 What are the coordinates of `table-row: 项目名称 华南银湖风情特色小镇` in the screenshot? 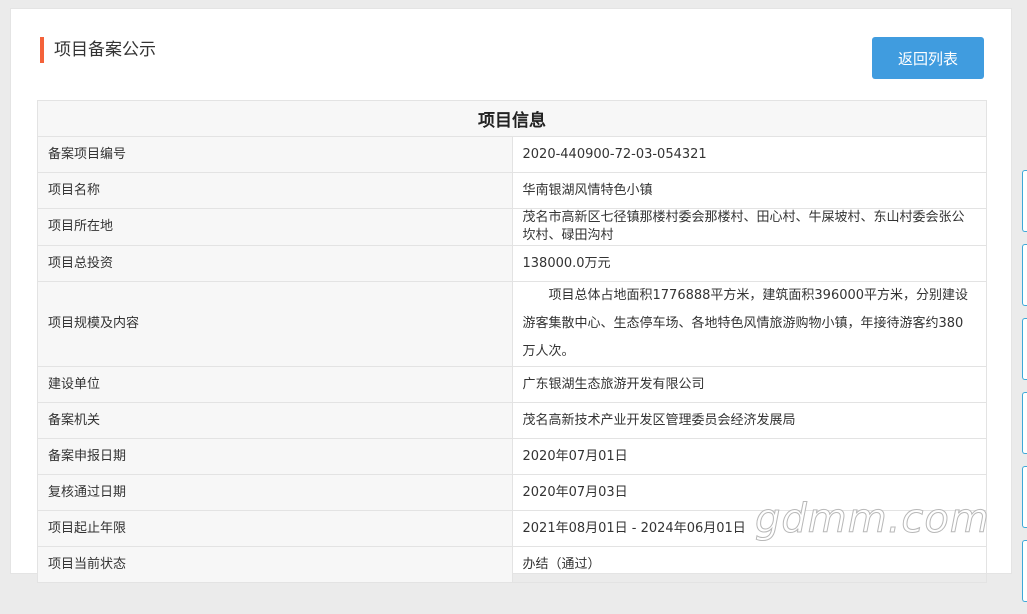 It's located at (512, 190).